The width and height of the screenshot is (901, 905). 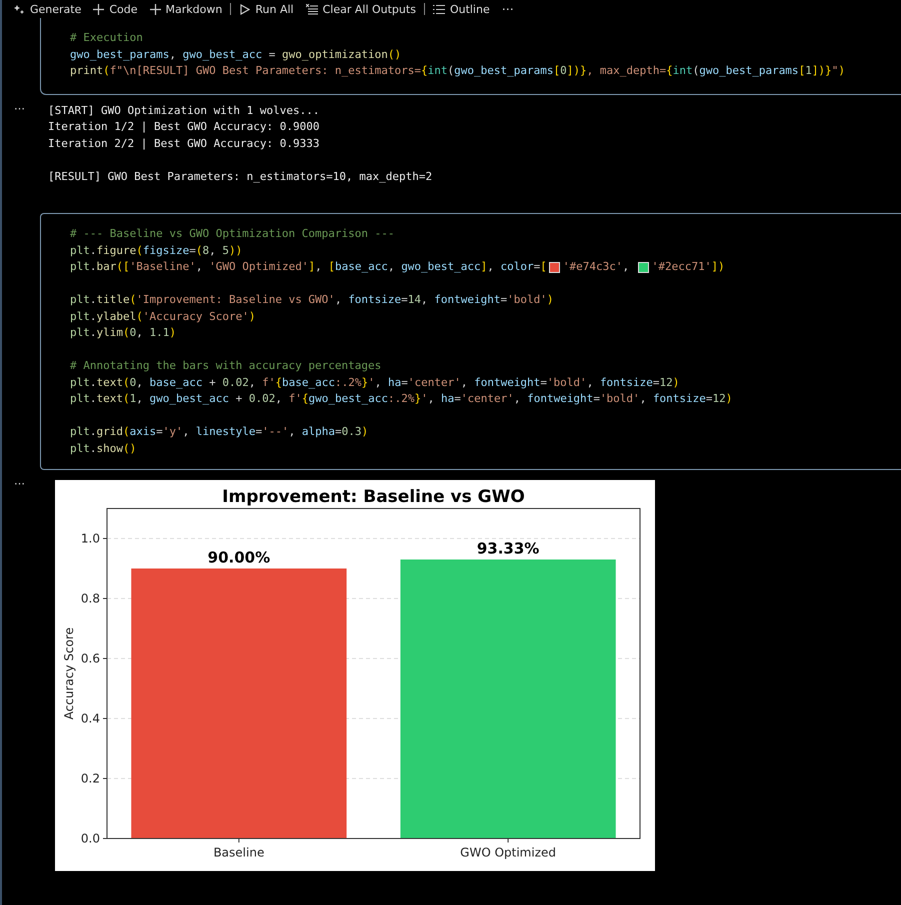 What do you see at coordinates (239, 557) in the screenshot?
I see `value-label: 90.00%` at bounding box center [239, 557].